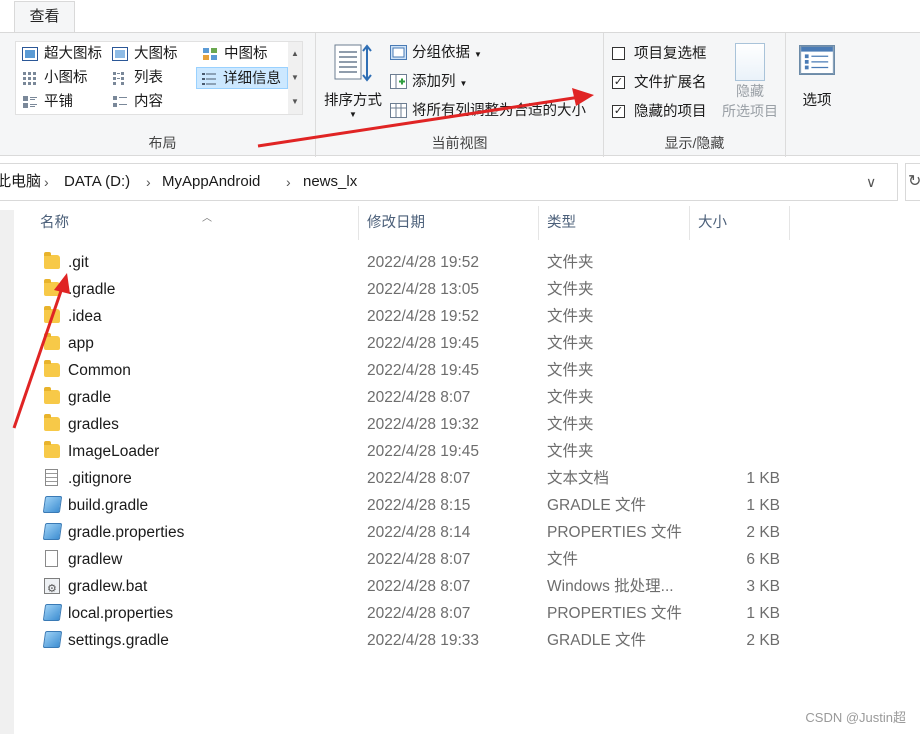 Image resolution: width=920 pixels, height=734 pixels. What do you see at coordinates (423, 316) in the screenshot?
I see `file-modified-date: 2022/4/28 19:52` at bounding box center [423, 316].